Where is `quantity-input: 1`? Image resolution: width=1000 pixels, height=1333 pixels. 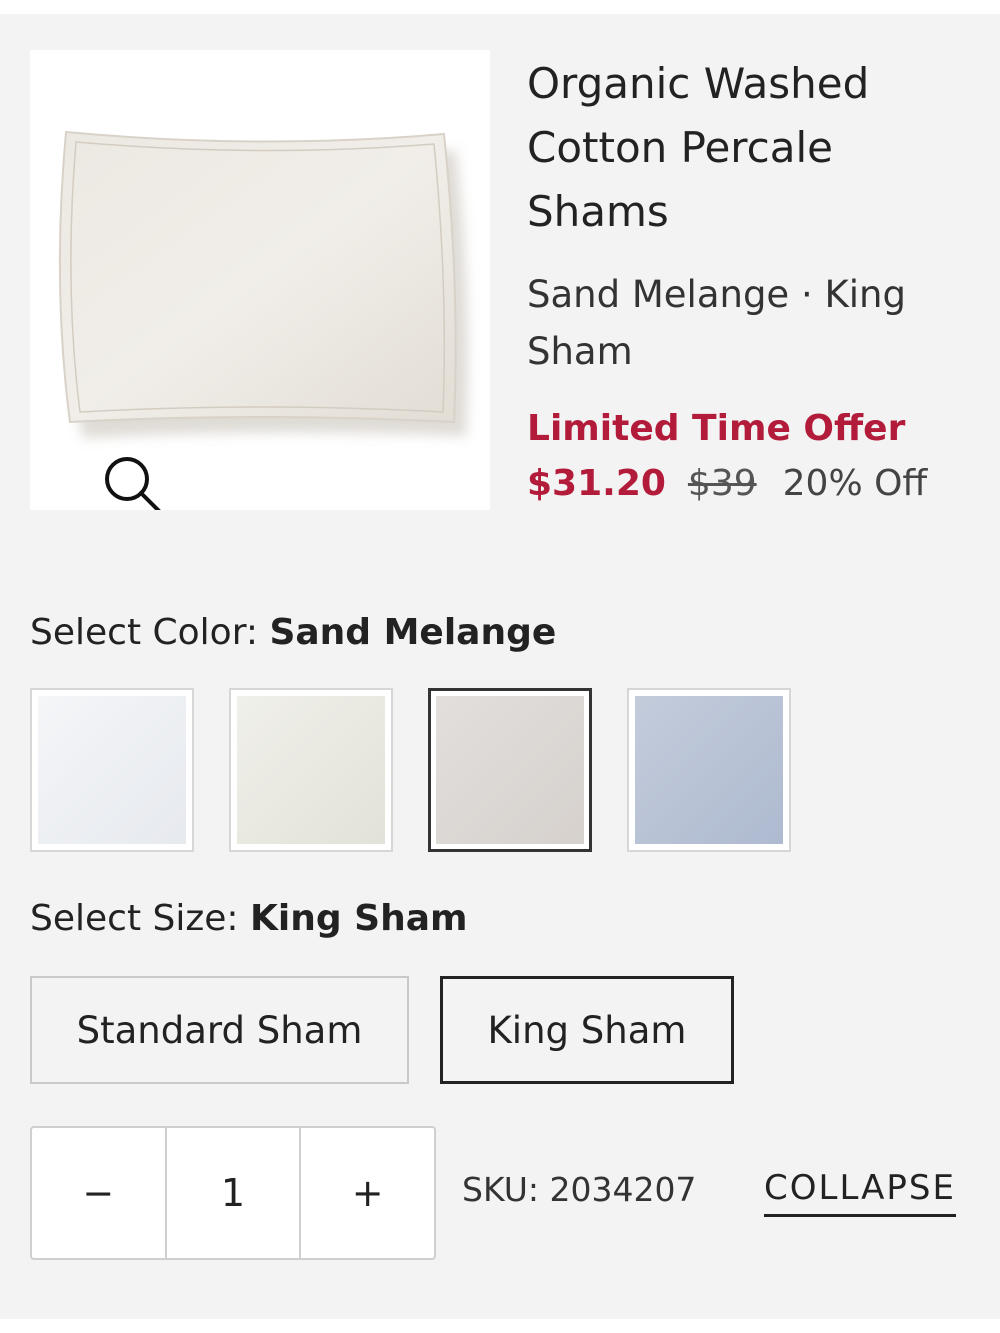
quantity-input: 1 is located at coordinates (232, 1193).